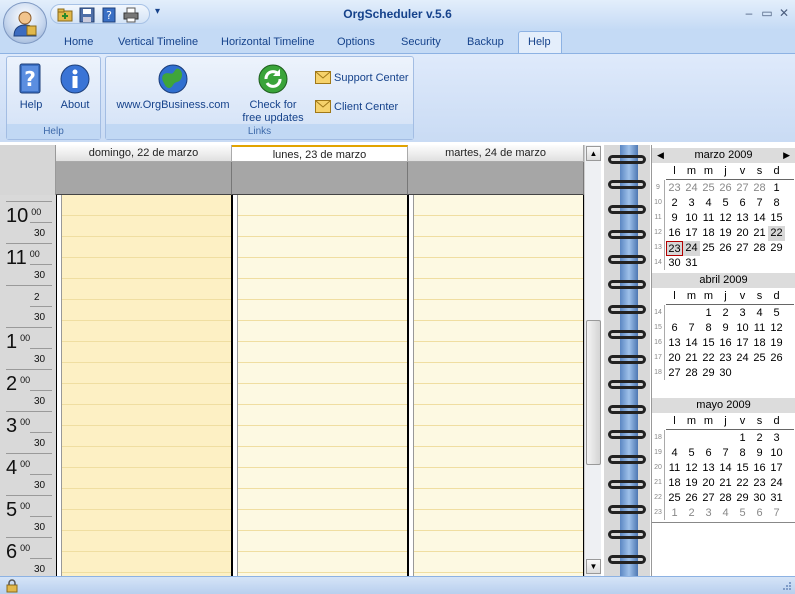 The width and height of the screenshot is (795, 594). Describe the element at coordinates (268, 42) in the screenshot. I see `tab-horizontal-timeline: Horizontal Timeline` at that location.